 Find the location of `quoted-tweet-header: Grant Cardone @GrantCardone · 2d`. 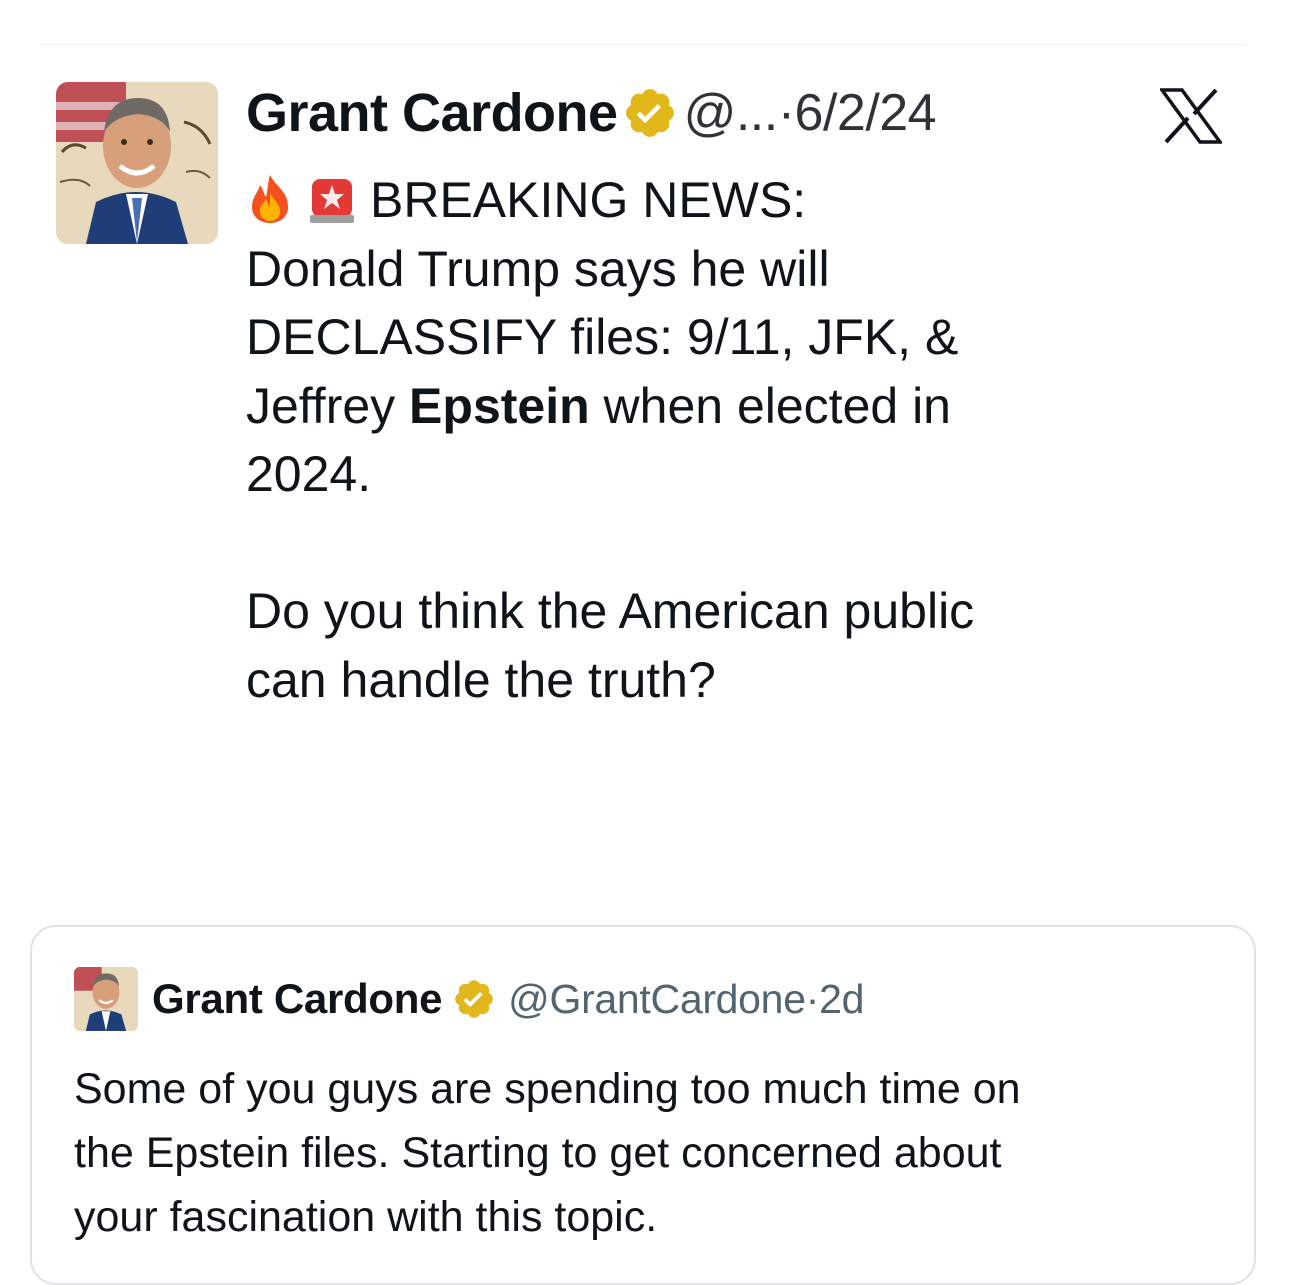

quoted-tweet-header: Grant Cardone @GrantCardone · 2d is located at coordinates (508, 999).